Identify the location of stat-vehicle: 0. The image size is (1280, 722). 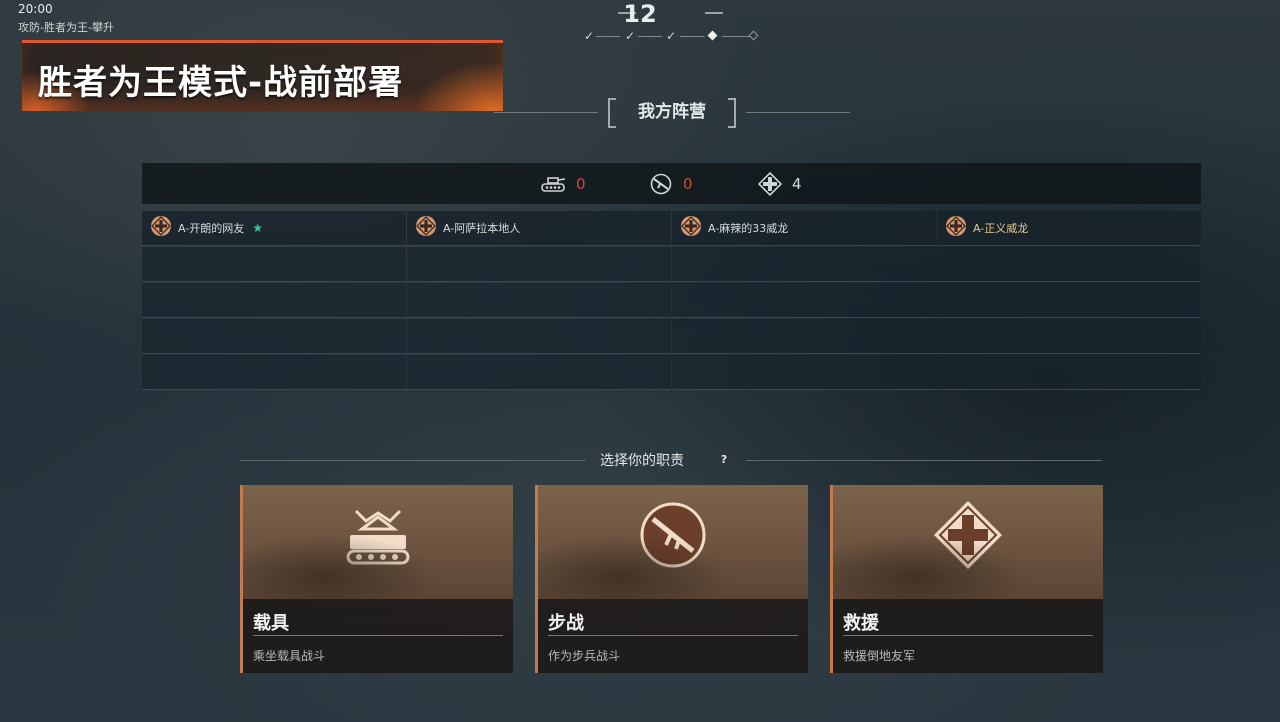
(563, 183).